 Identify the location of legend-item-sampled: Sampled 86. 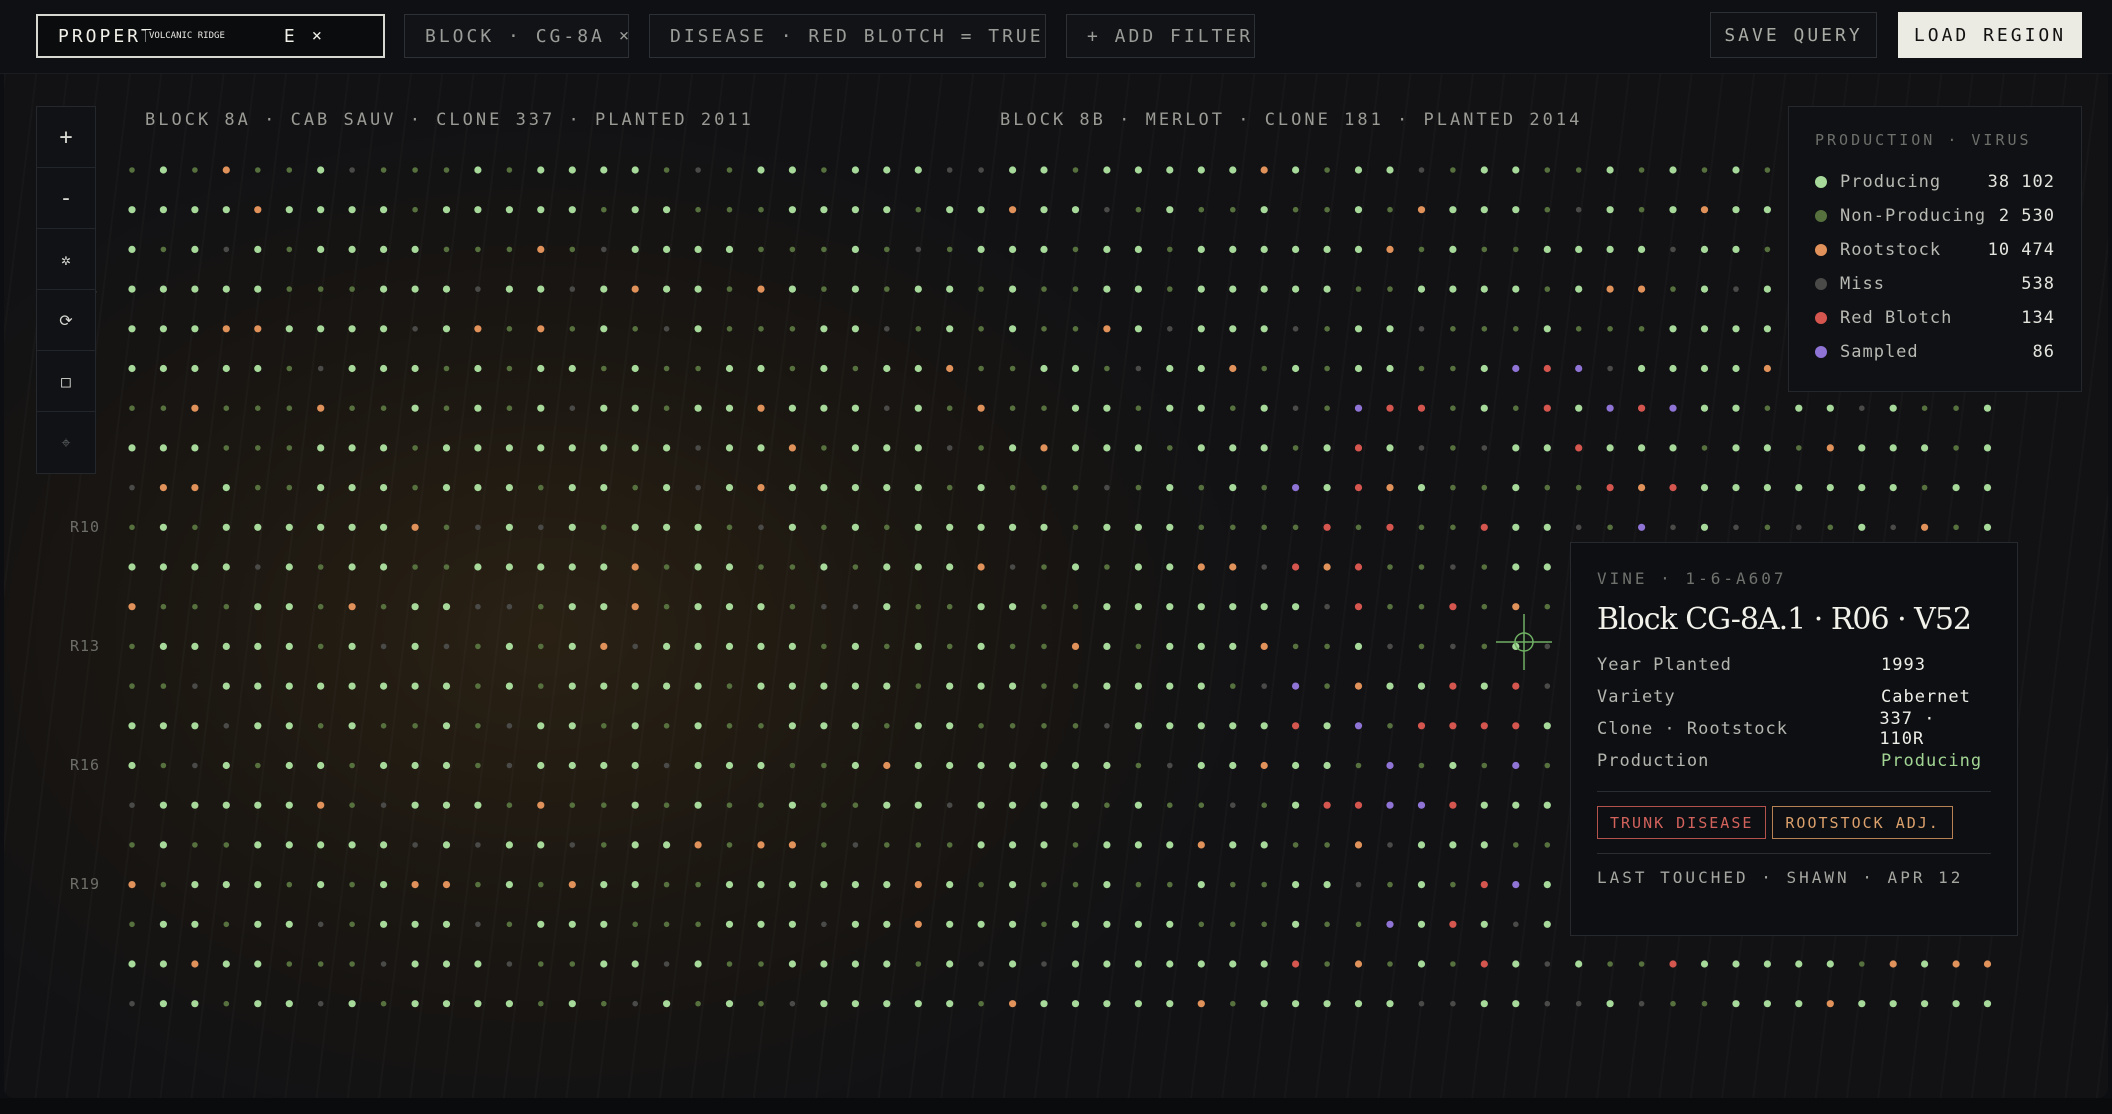
(1935, 352).